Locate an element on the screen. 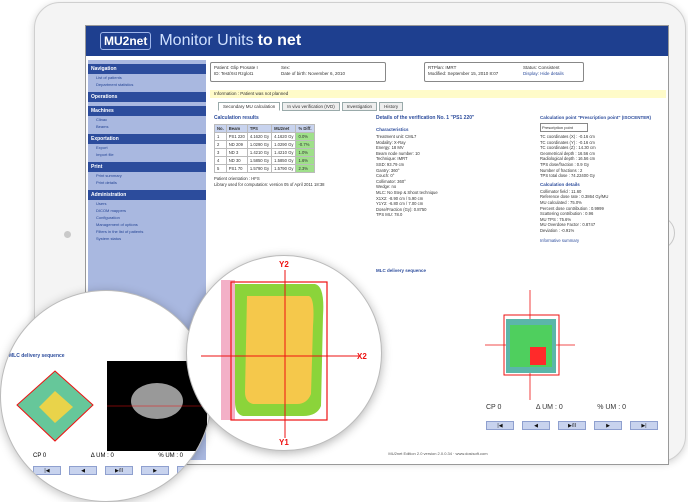  mag-left-fields is located at coordinates (111, 406).